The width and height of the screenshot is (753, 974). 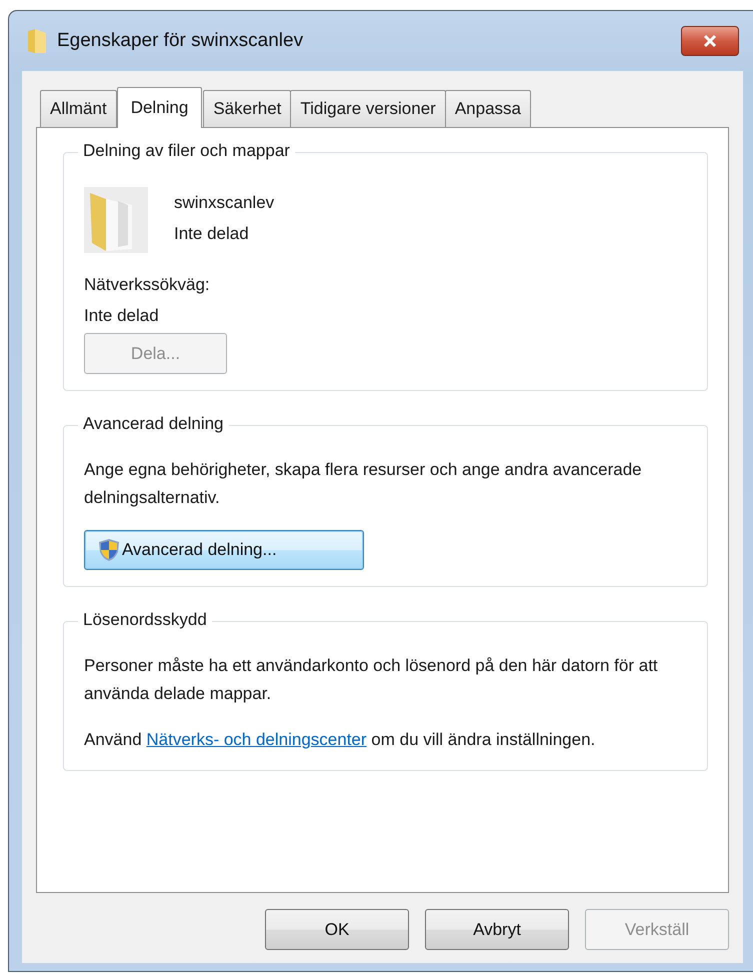 I want to click on window-title: Egenskaper för swinxscanlev, so click(x=180, y=41).